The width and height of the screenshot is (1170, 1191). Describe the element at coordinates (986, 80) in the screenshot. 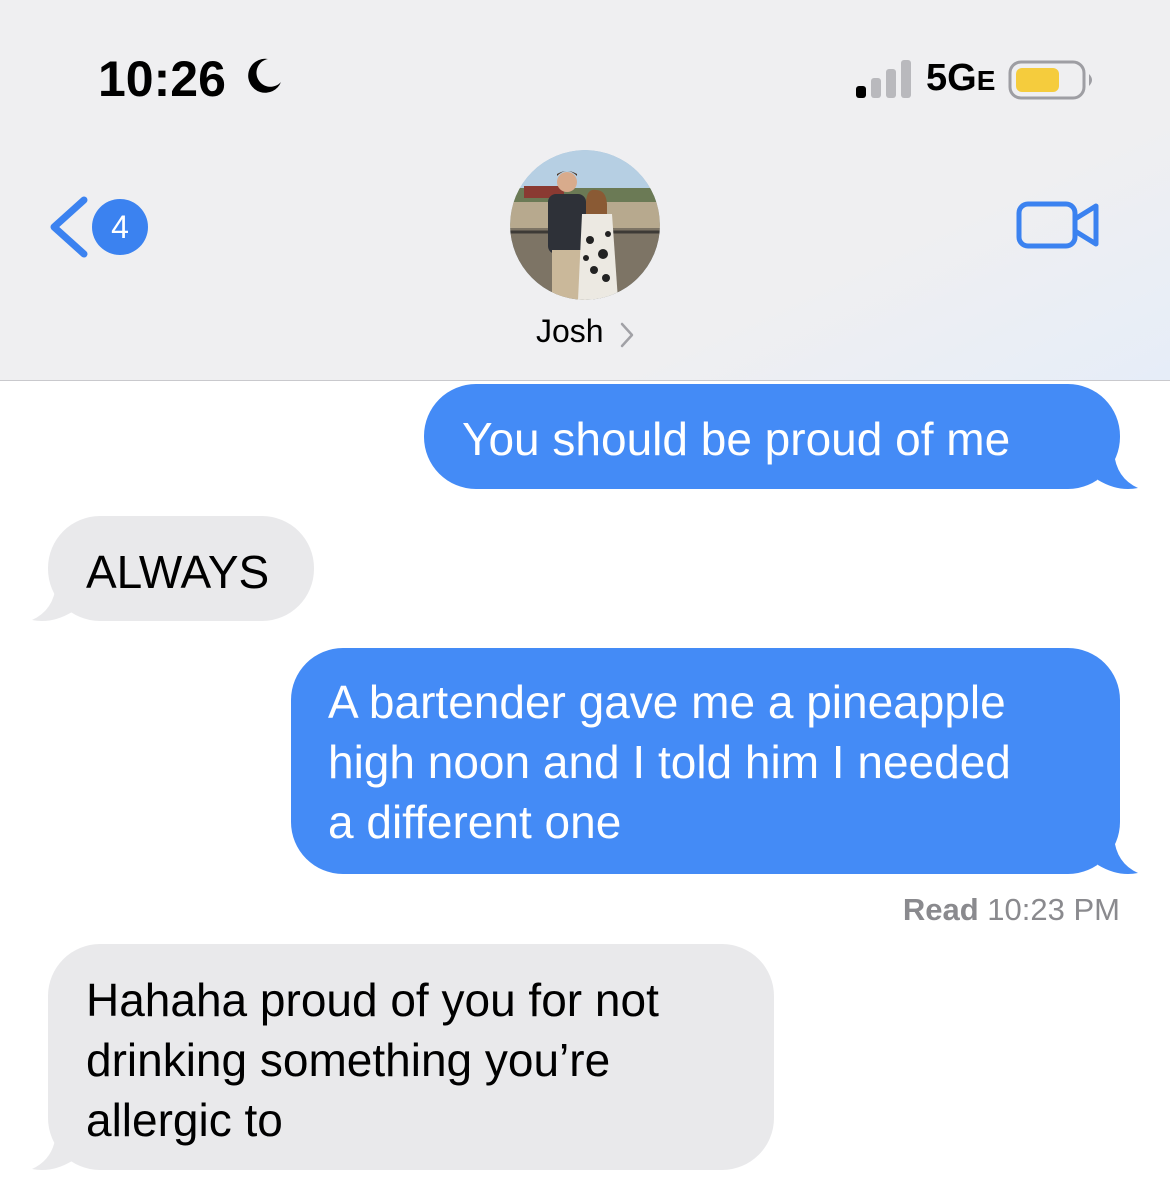

I see `network-suffix: E` at that location.